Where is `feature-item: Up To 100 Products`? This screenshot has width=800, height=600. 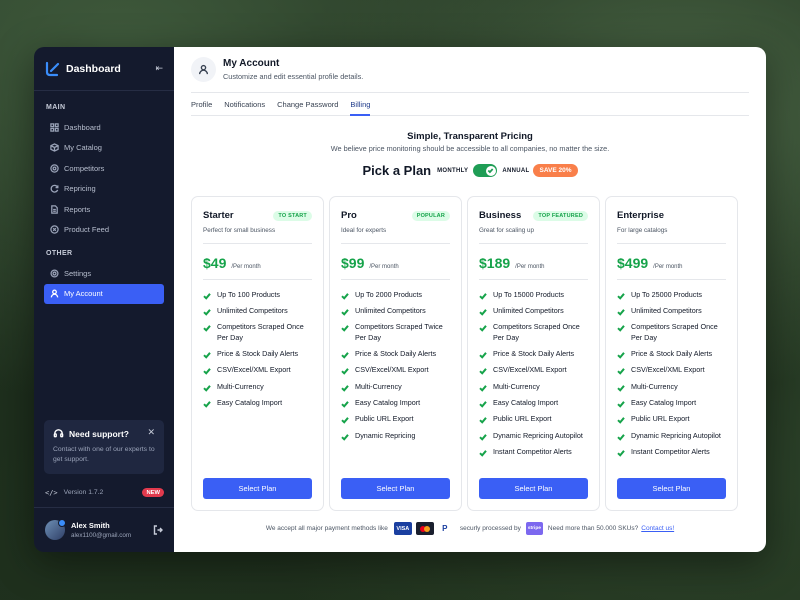 feature-item: Up To 100 Products is located at coordinates (257, 295).